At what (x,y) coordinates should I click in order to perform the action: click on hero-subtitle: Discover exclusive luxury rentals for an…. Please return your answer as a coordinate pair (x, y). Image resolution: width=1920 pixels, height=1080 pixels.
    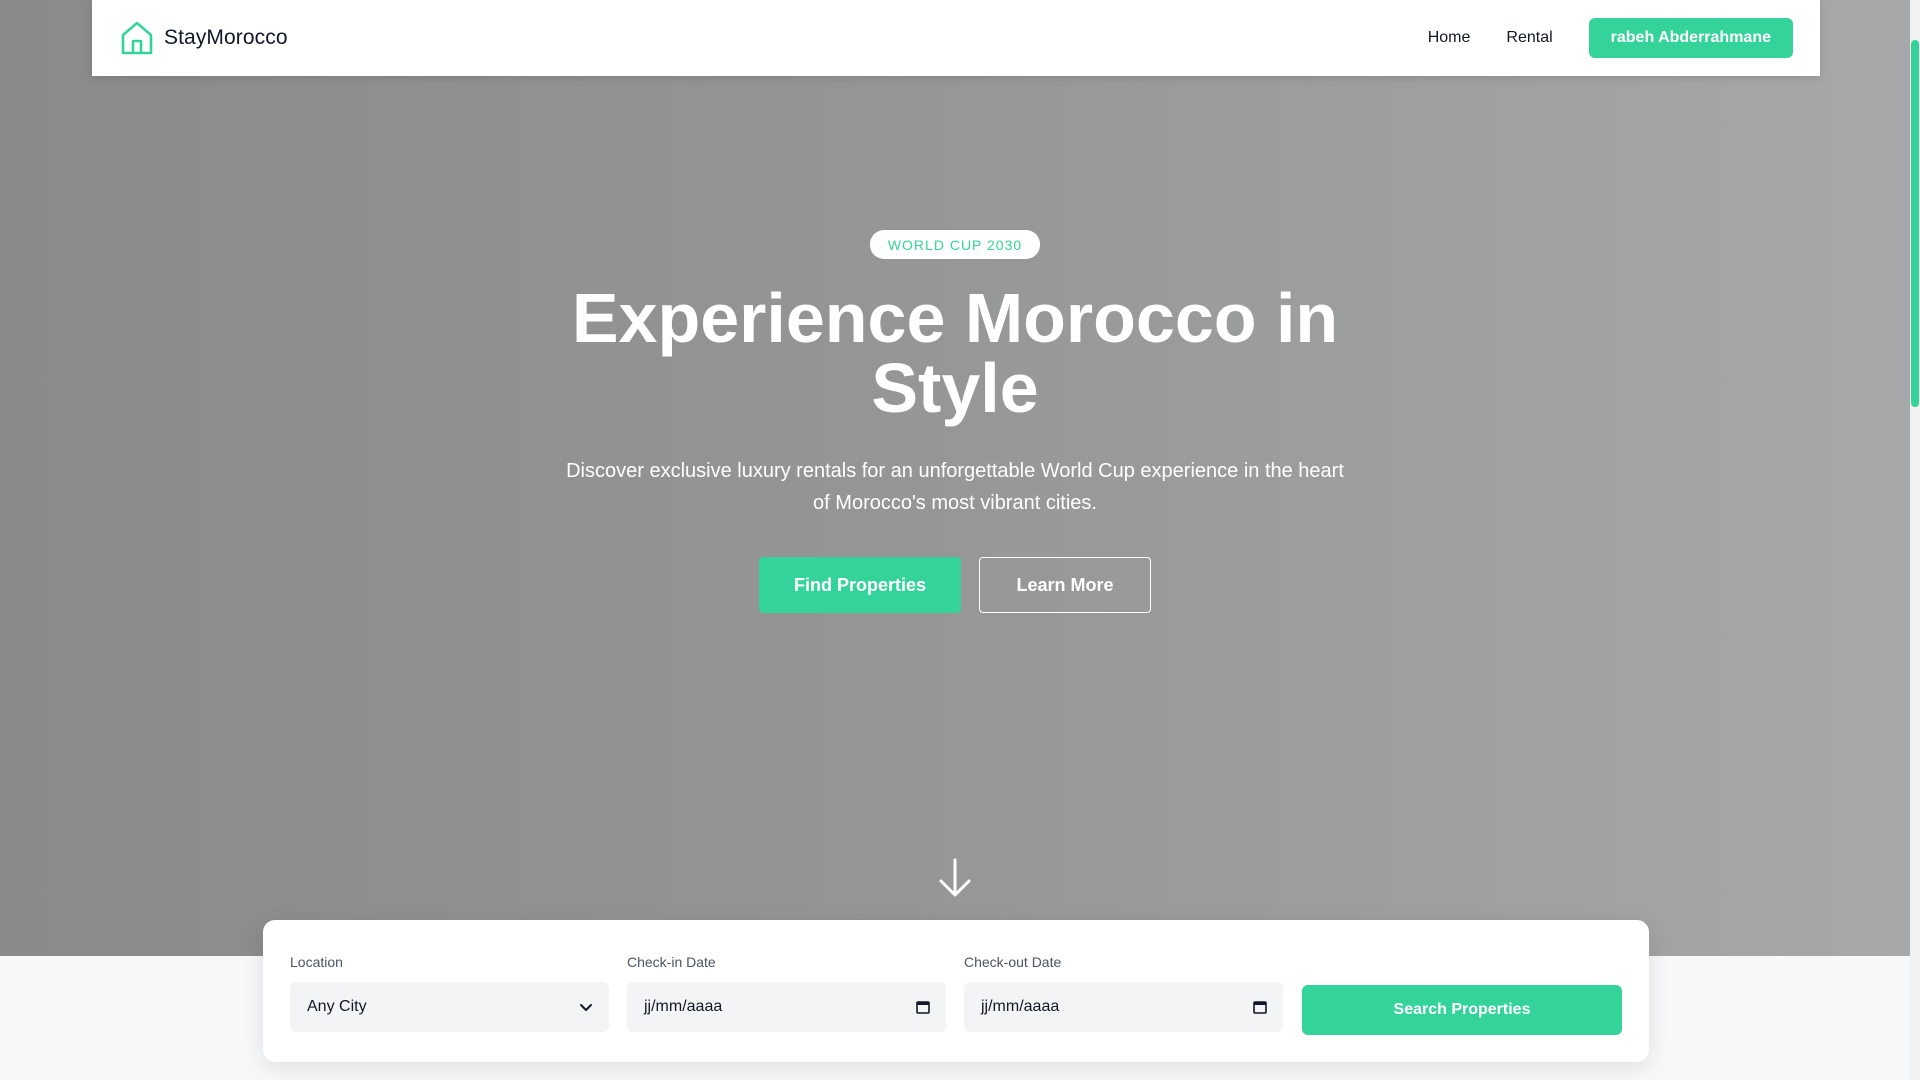
    Looking at the image, I should click on (955, 487).